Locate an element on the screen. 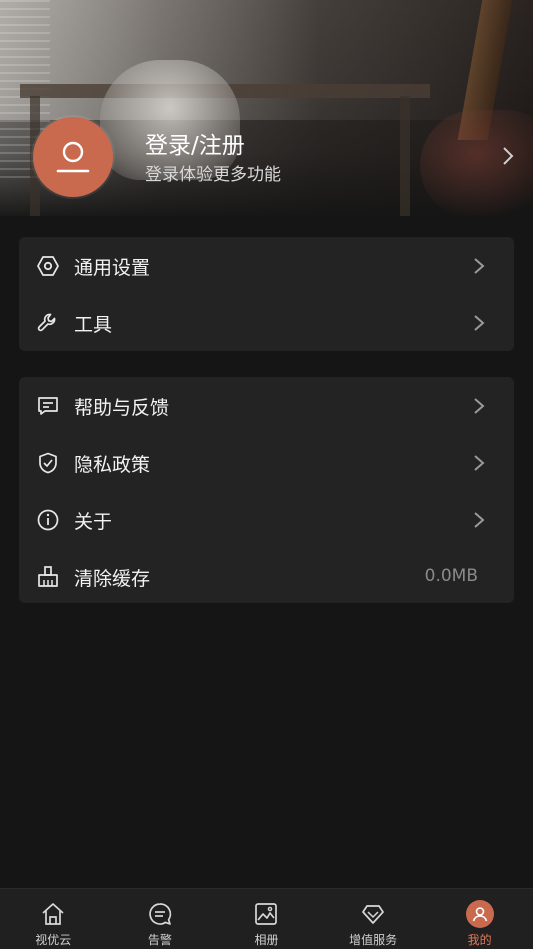 The width and height of the screenshot is (533, 949). menu-item-about: 关于 is located at coordinates (266, 519).